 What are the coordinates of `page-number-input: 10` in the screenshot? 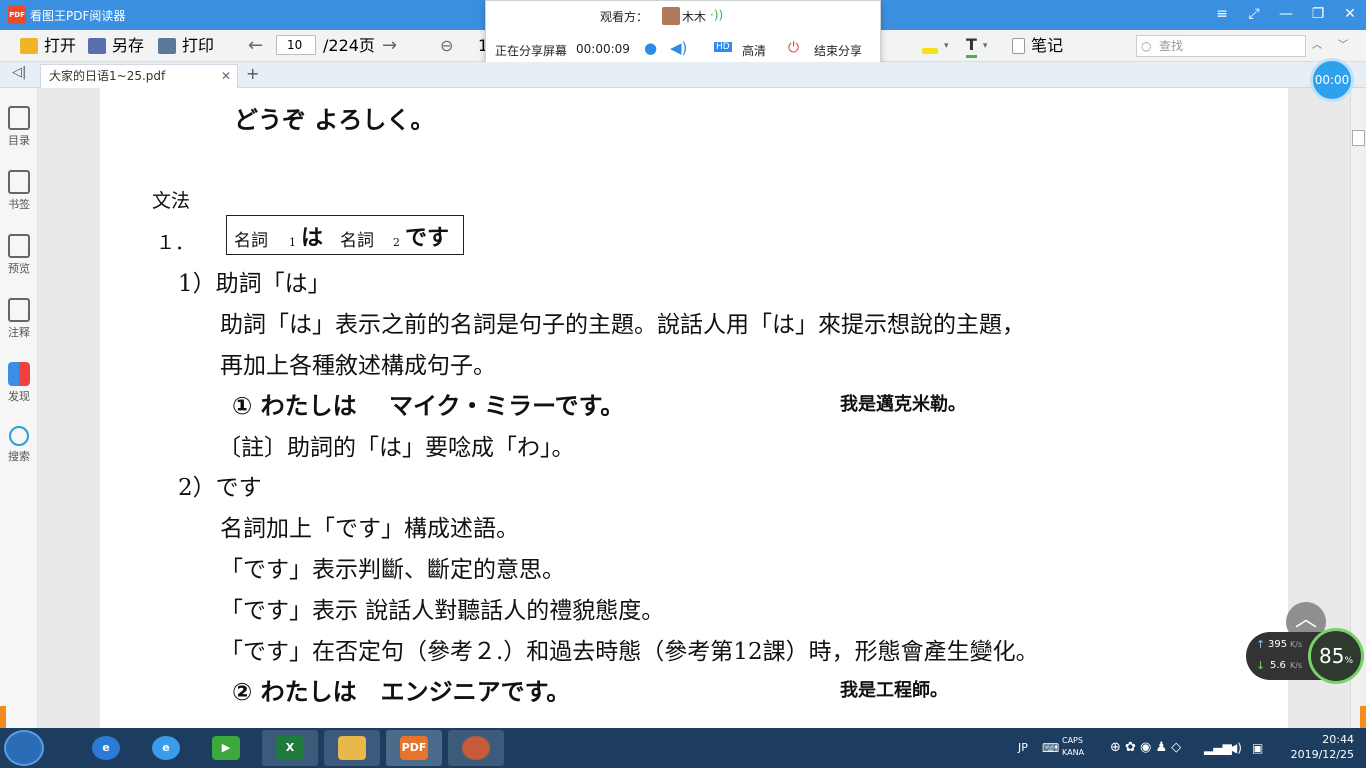 It's located at (296, 45).